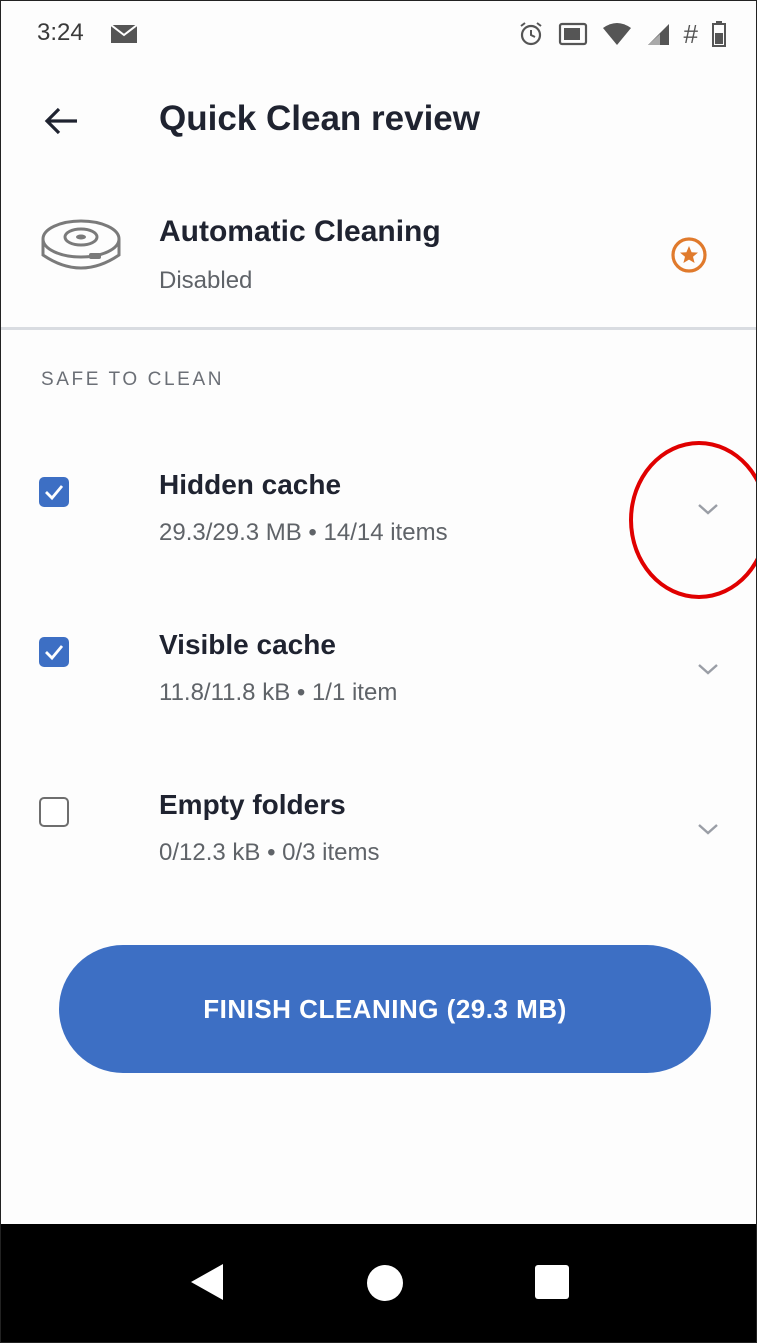 This screenshot has height=1343, width=757. What do you see at coordinates (124, 34) in the screenshot?
I see `mail-icon` at bounding box center [124, 34].